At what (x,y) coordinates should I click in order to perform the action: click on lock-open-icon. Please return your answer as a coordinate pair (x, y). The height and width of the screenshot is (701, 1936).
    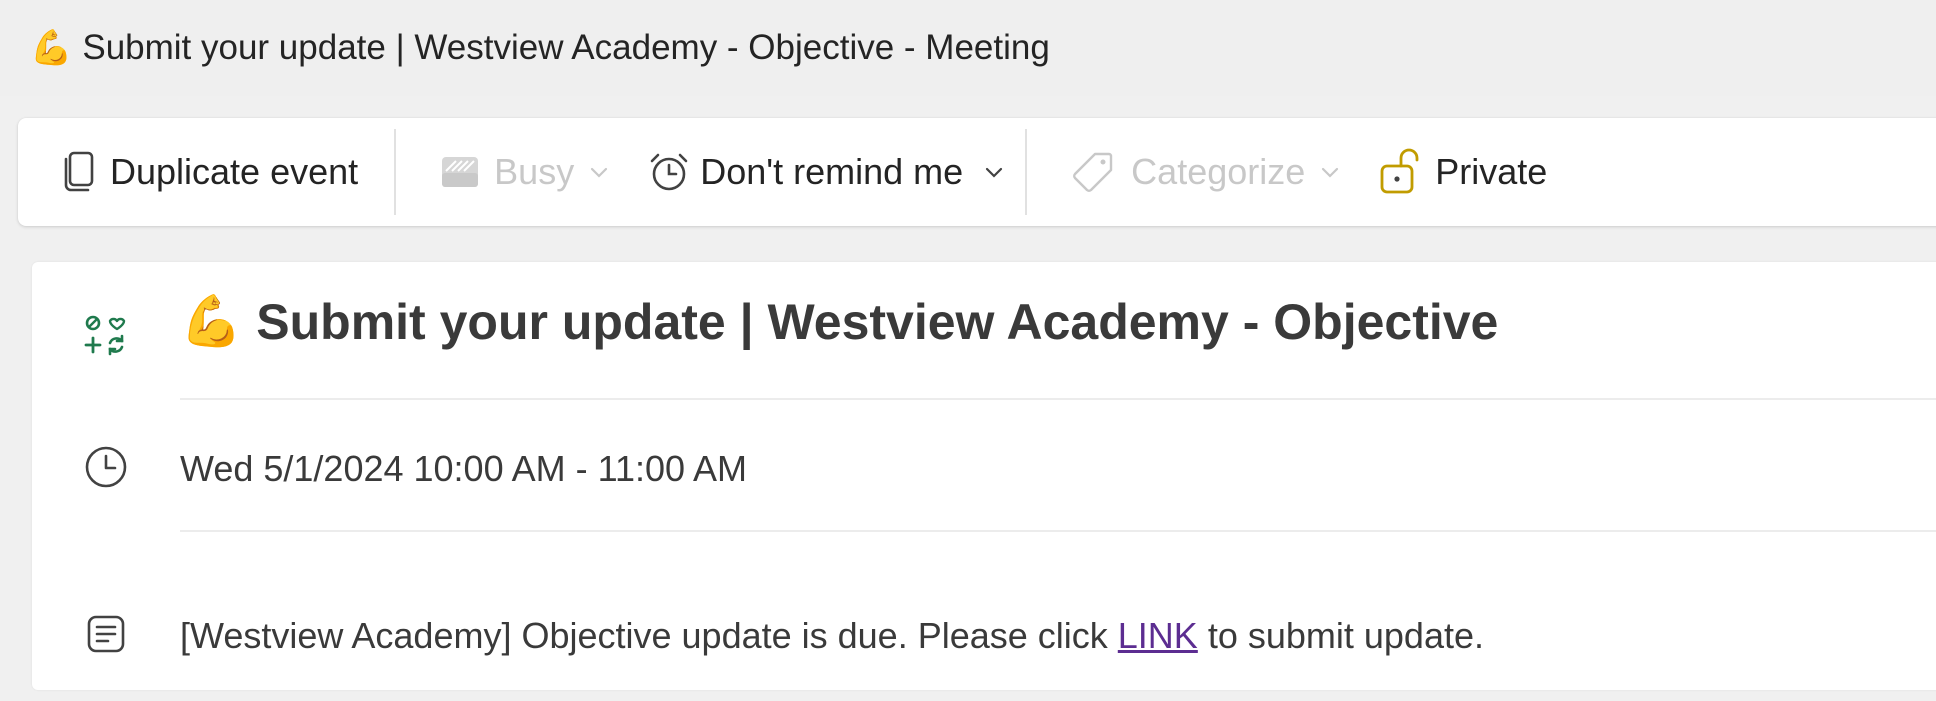
    Looking at the image, I should click on (1399, 171).